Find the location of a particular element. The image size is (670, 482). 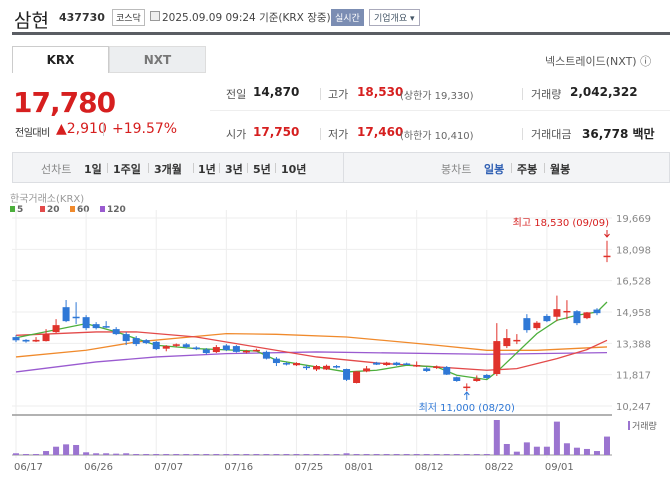

high-value: 18,530 is located at coordinates (380, 92).